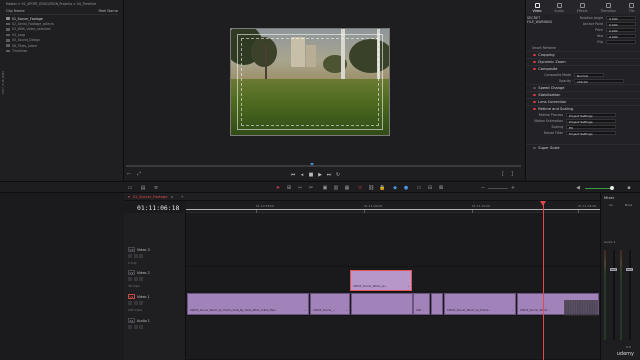  What do you see at coordinates (143, 250) in the screenshot?
I see `track-name: Video 3` at bounding box center [143, 250].